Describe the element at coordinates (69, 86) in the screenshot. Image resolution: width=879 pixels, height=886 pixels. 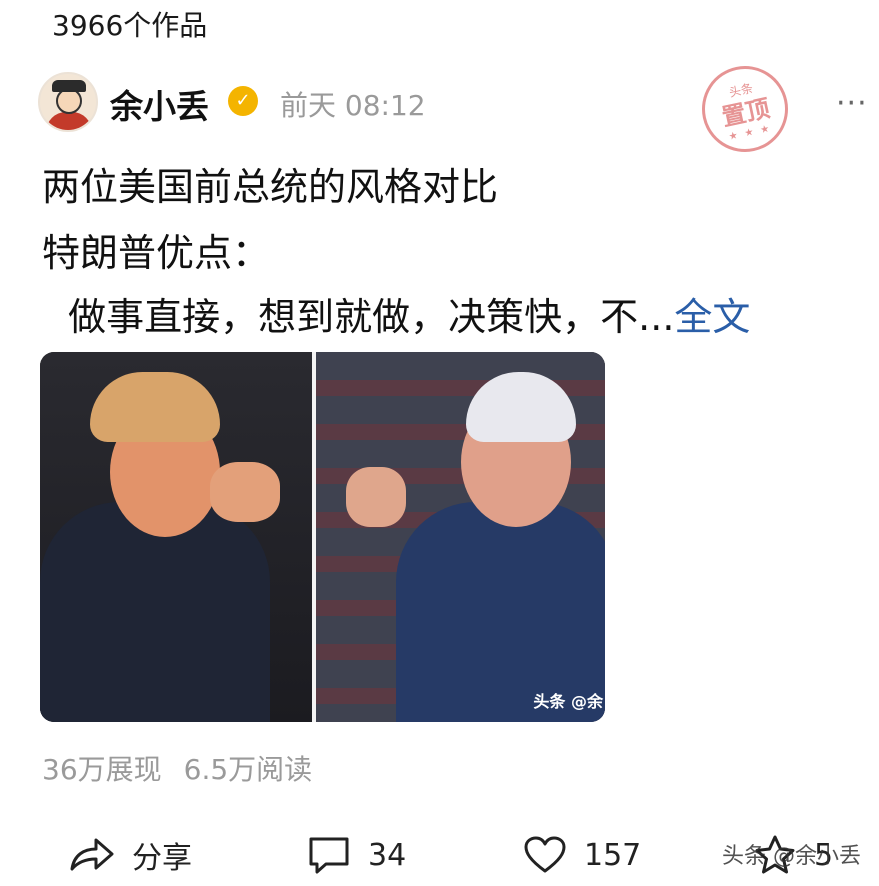
I see `avatar-hat` at that location.